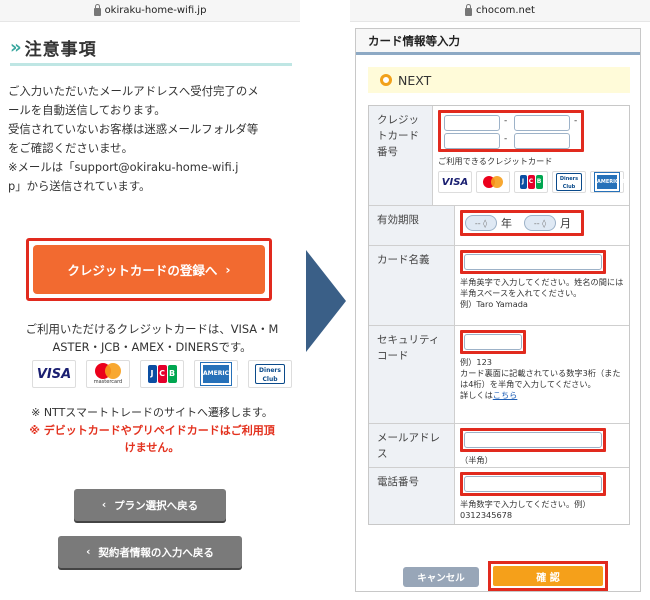 The height and width of the screenshot is (600, 650). I want to click on security-code-input, so click(493, 342).